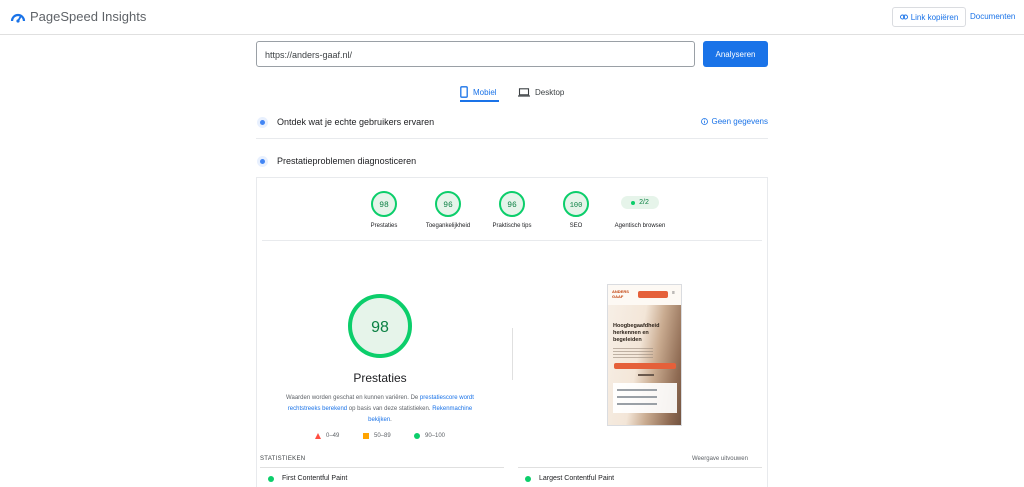  I want to click on users-icon, so click(262, 122).